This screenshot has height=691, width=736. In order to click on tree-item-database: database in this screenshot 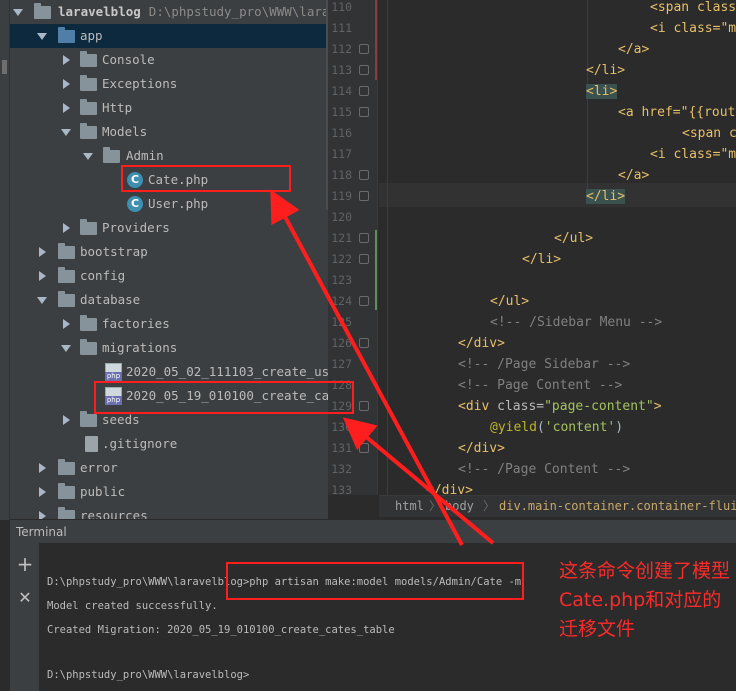, I will do `click(169, 300)`.